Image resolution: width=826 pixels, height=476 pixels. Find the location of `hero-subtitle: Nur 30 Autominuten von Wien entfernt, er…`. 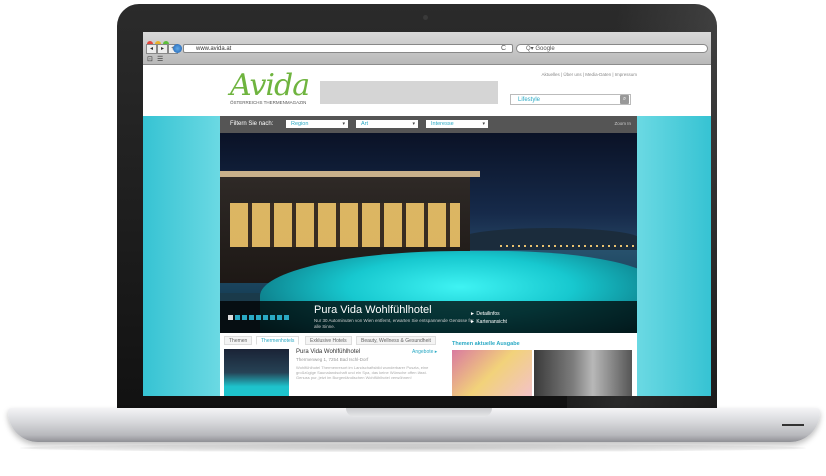

hero-subtitle: Nur 30 Autominuten von Wien entfernt, er… is located at coordinates (394, 323).